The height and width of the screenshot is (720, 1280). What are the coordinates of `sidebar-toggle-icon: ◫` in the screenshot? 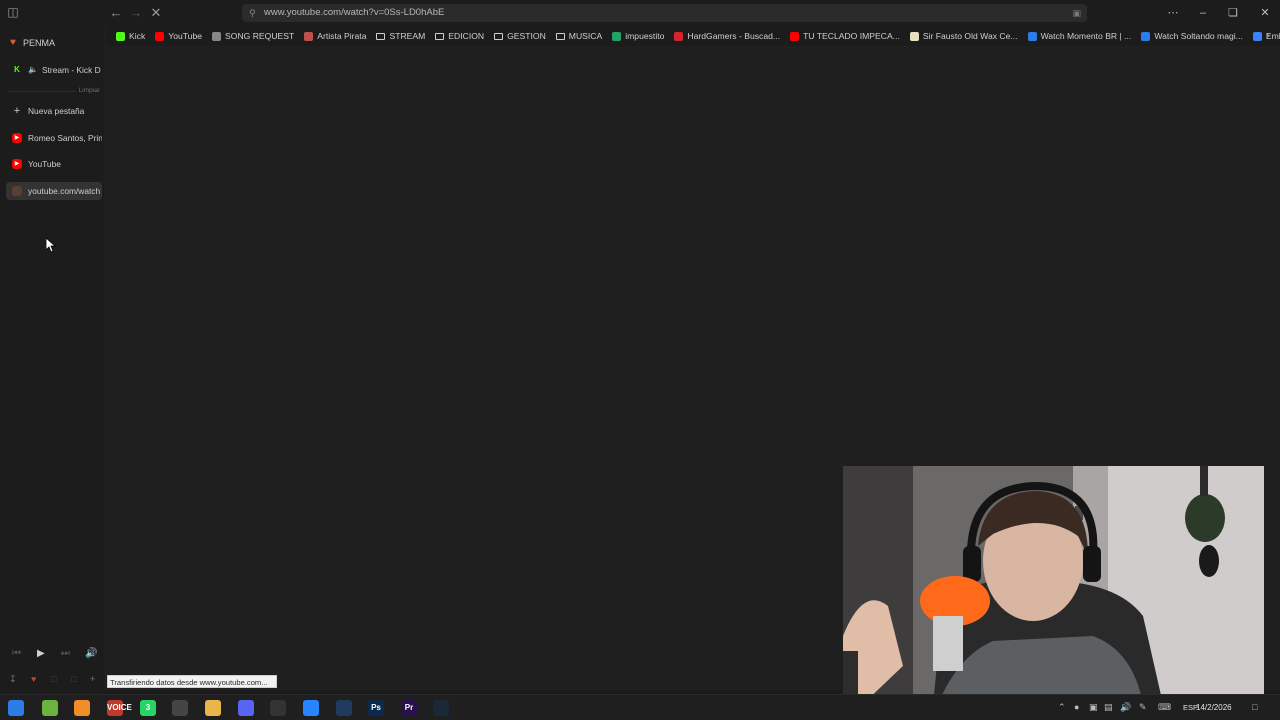 It's located at (13, 12).